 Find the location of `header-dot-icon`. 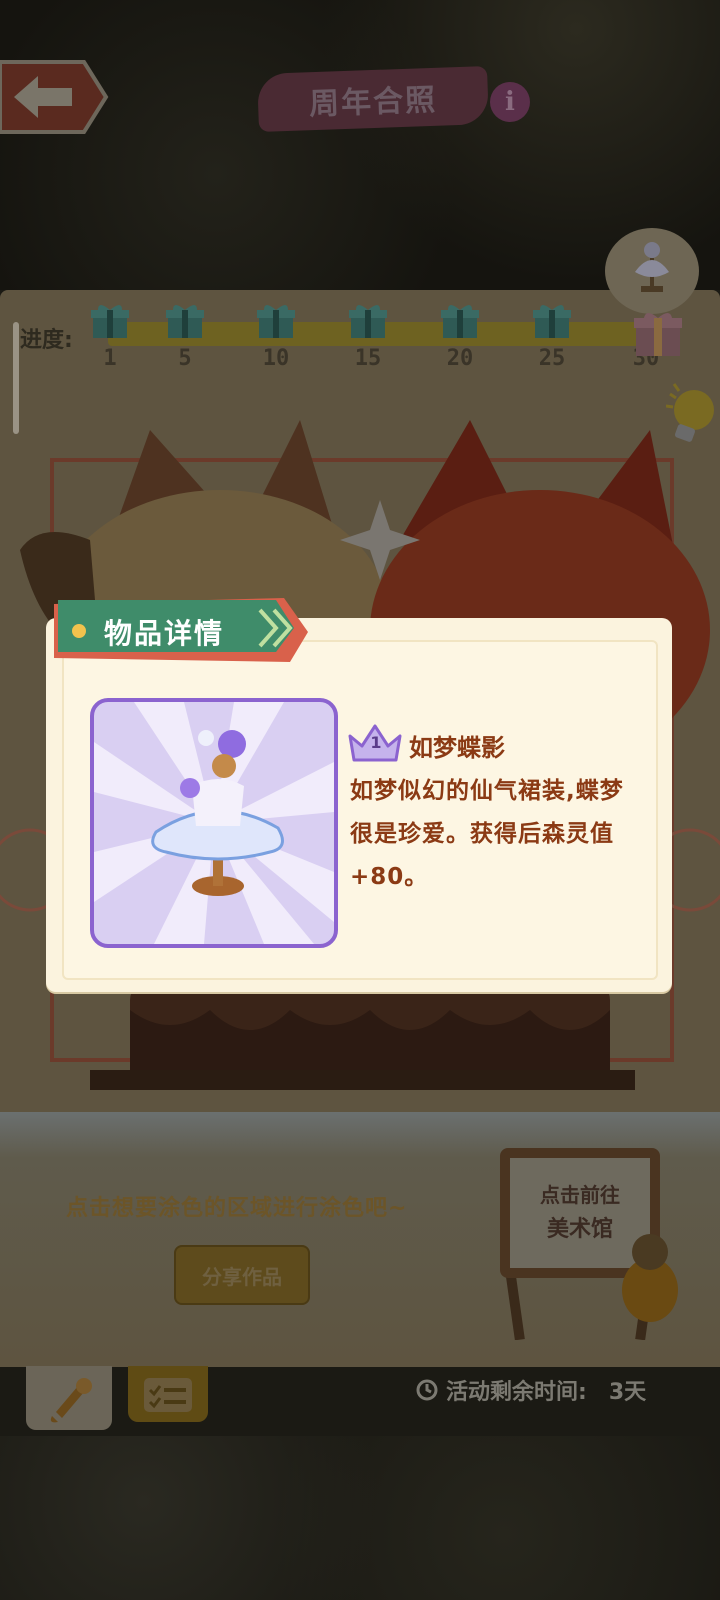

header-dot-icon is located at coordinates (79, 631).